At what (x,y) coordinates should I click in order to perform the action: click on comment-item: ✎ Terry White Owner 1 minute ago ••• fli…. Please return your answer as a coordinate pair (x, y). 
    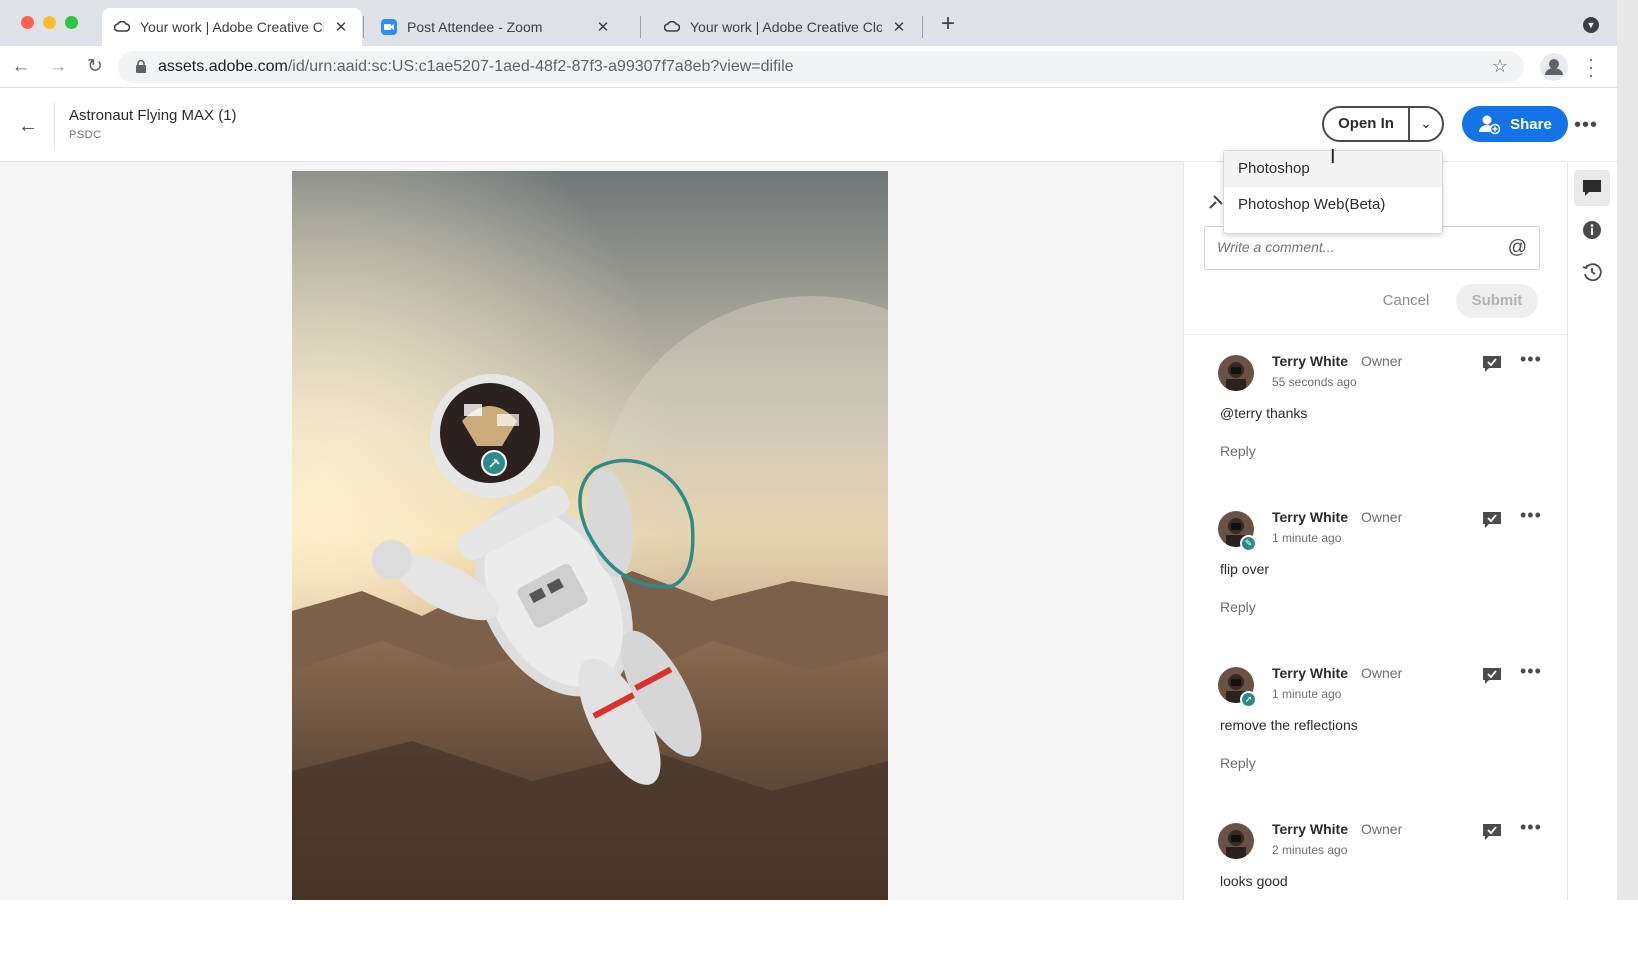
    Looking at the image, I should click on (1376, 571).